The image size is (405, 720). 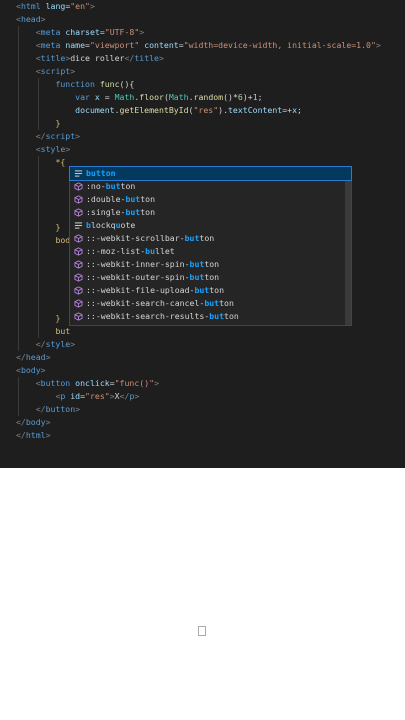 I want to click on code-line: </script>, so click(x=48, y=136).